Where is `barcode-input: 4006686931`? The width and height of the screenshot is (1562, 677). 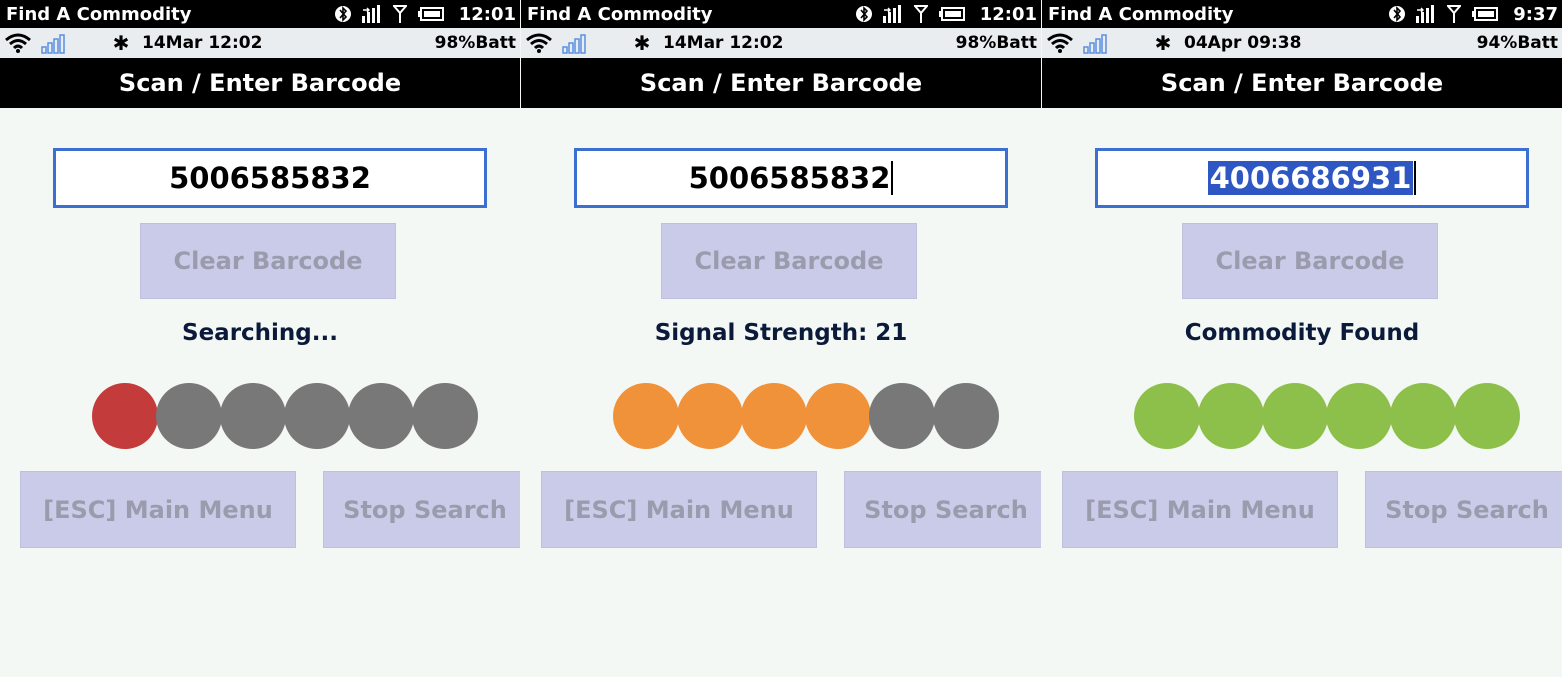 barcode-input: 4006686931 is located at coordinates (1312, 178).